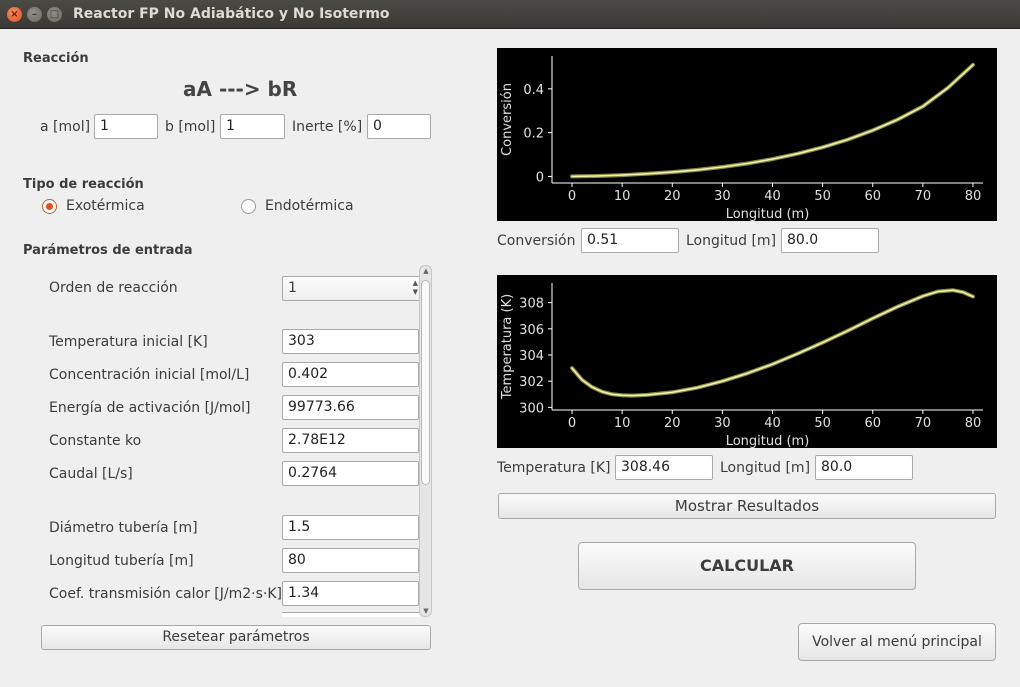 The width and height of the screenshot is (1020, 687). Describe the element at coordinates (49, 206) in the screenshot. I see `exothermic-radio` at that location.